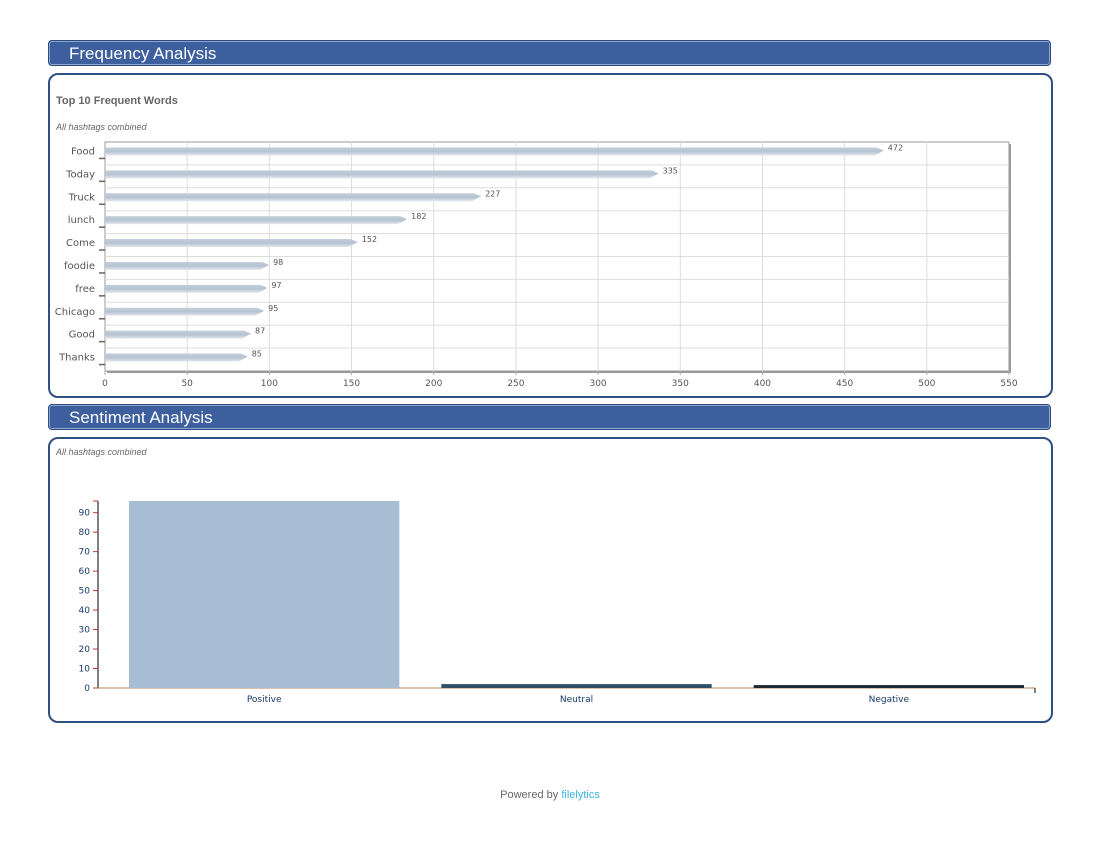 This screenshot has width=1100, height=850. I want to click on category-label: lunch, so click(81, 220).